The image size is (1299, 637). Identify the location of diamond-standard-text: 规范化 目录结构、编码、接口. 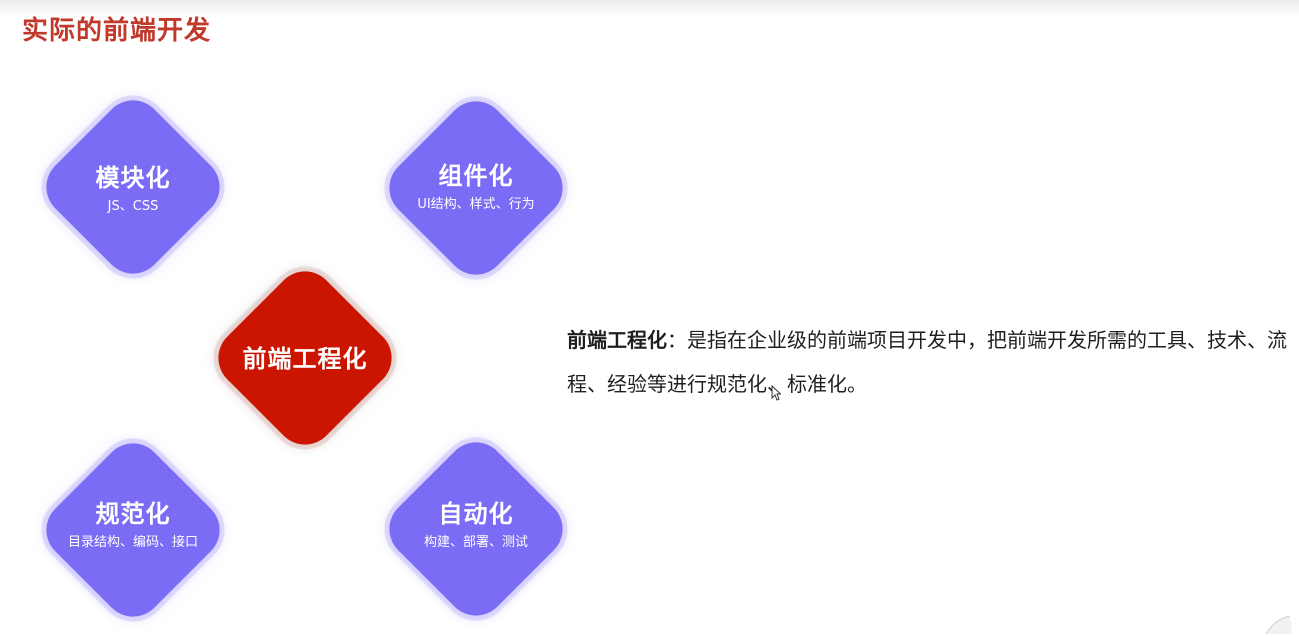
(133, 525).